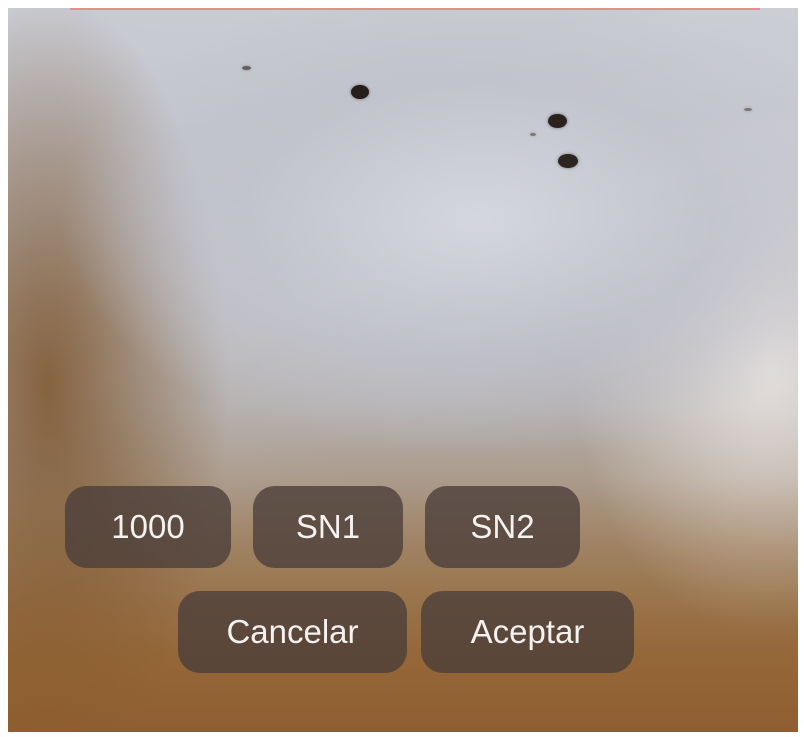 The image size is (804, 737). What do you see at coordinates (527, 632) in the screenshot?
I see `accept-button: Aceptar` at bounding box center [527, 632].